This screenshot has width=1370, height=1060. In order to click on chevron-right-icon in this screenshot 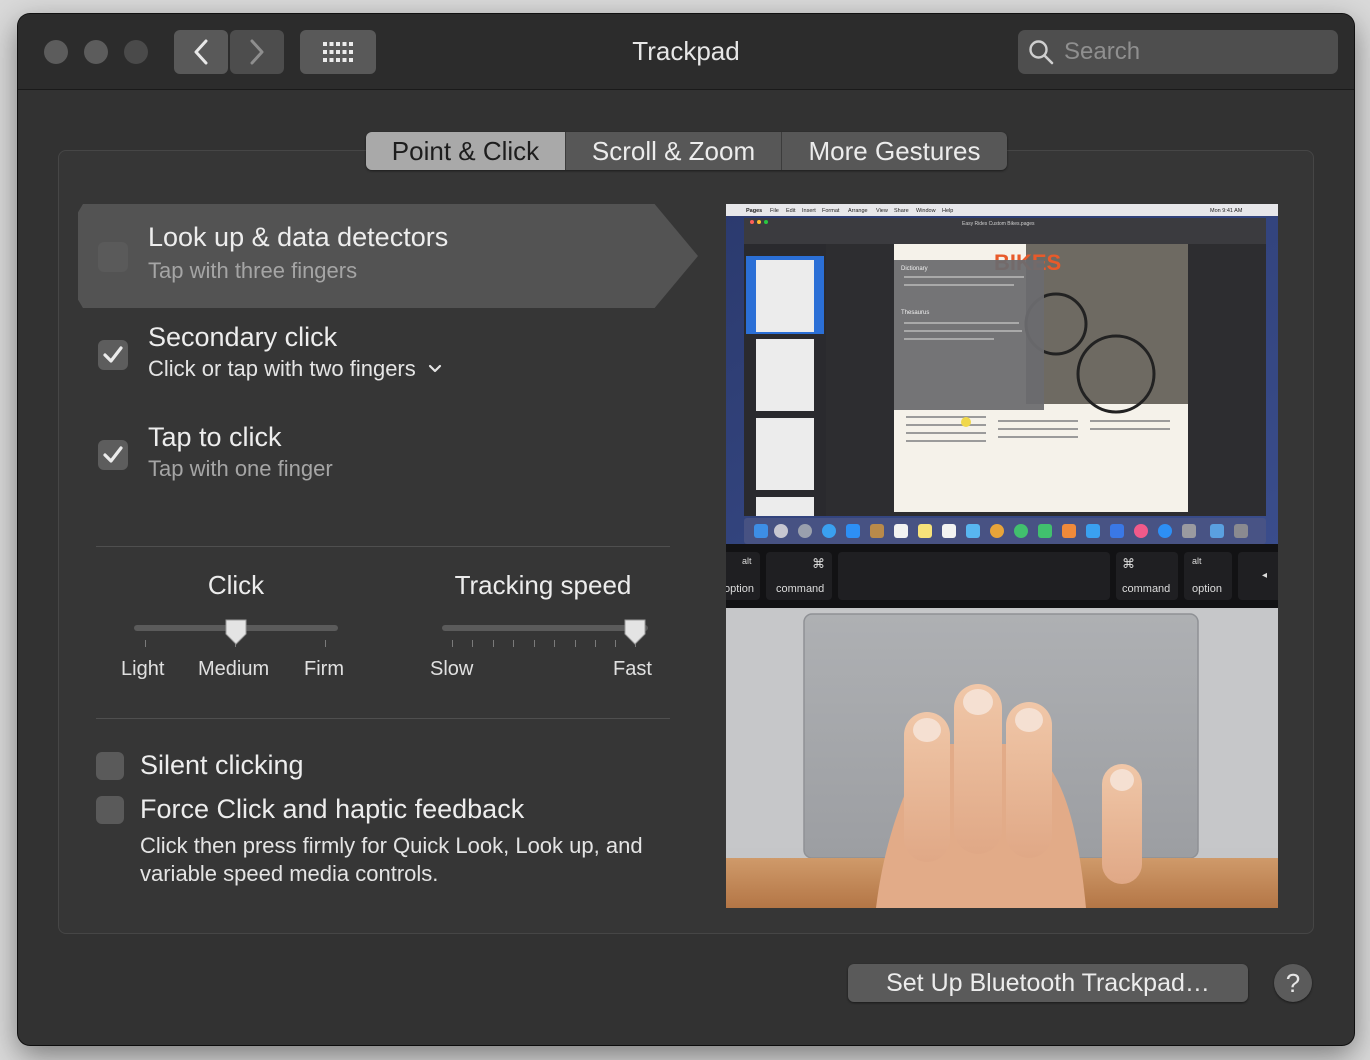, I will do `click(257, 52)`.